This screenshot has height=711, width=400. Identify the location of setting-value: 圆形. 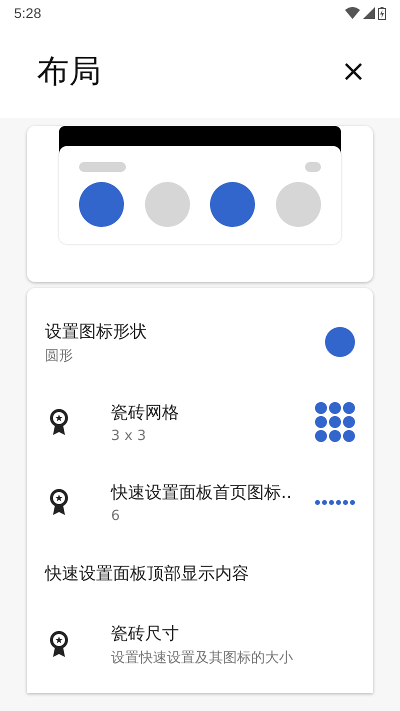
(59, 355).